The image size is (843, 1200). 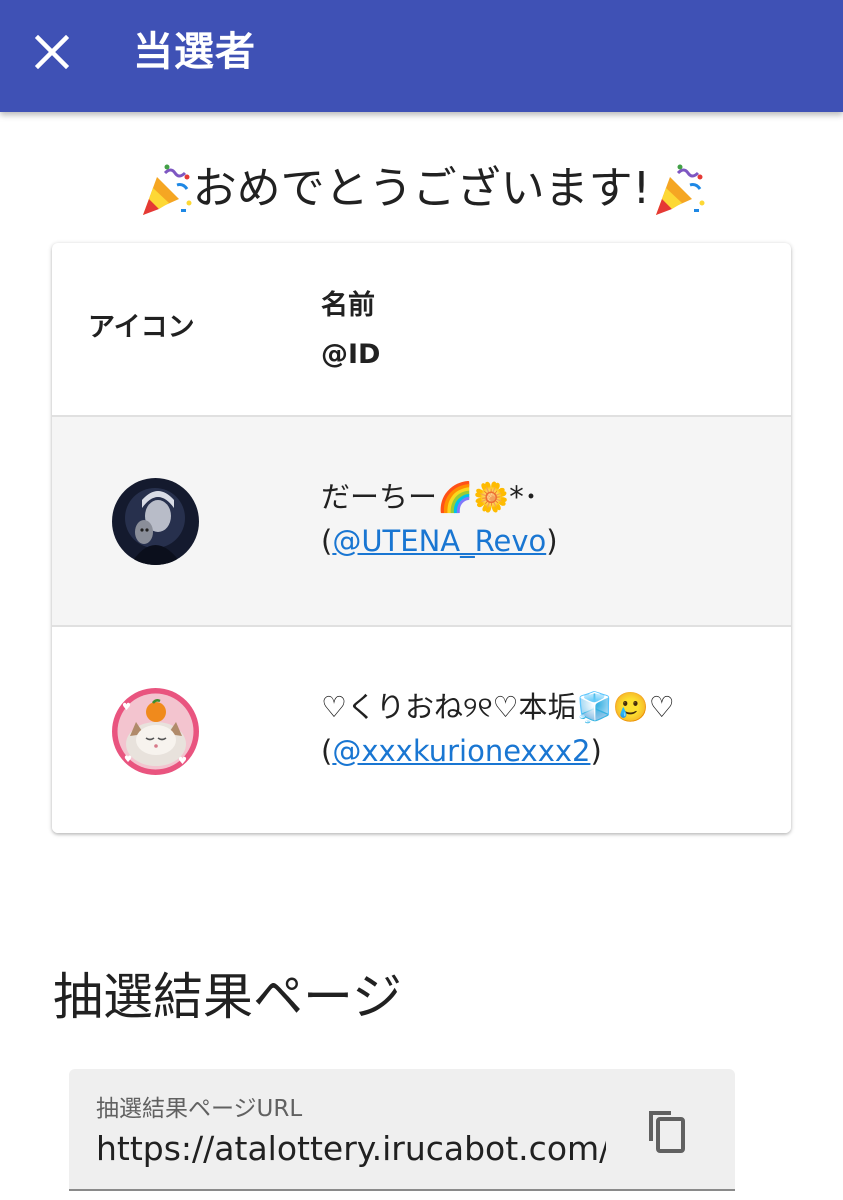 I want to click on winner-name: だーちー🌈🌼*･, so click(x=430, y=497).